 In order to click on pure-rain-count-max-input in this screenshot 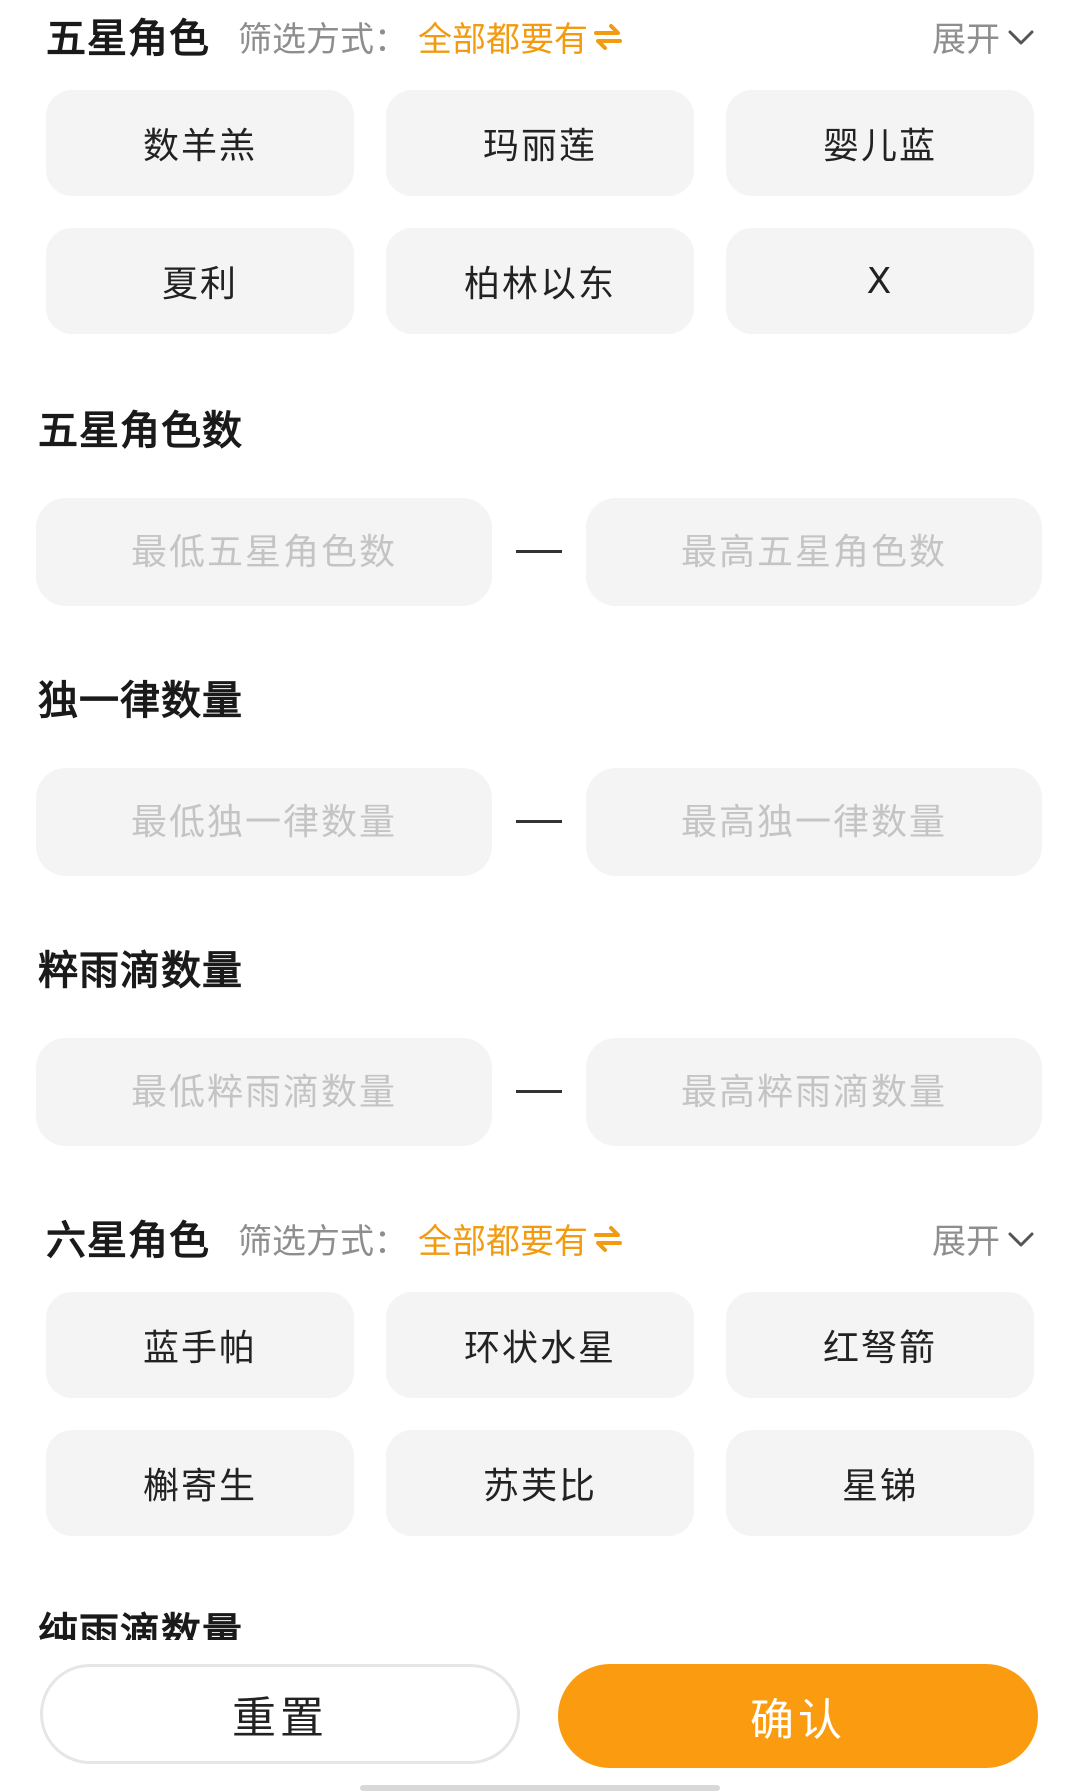, I will do `click(814, 1092)`.